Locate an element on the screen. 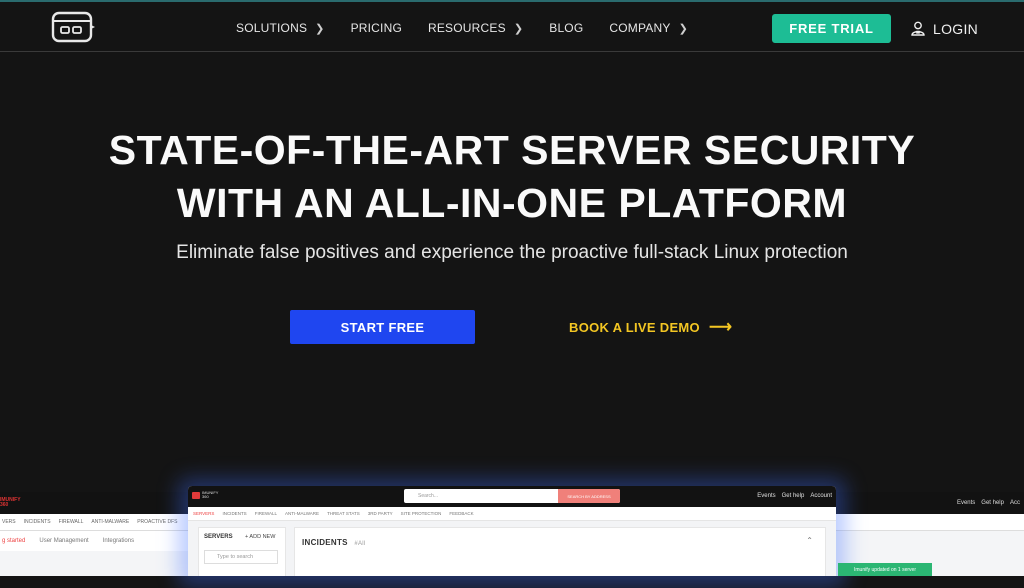  preview-server-search: Type to search is located at coordinates (241, 557).